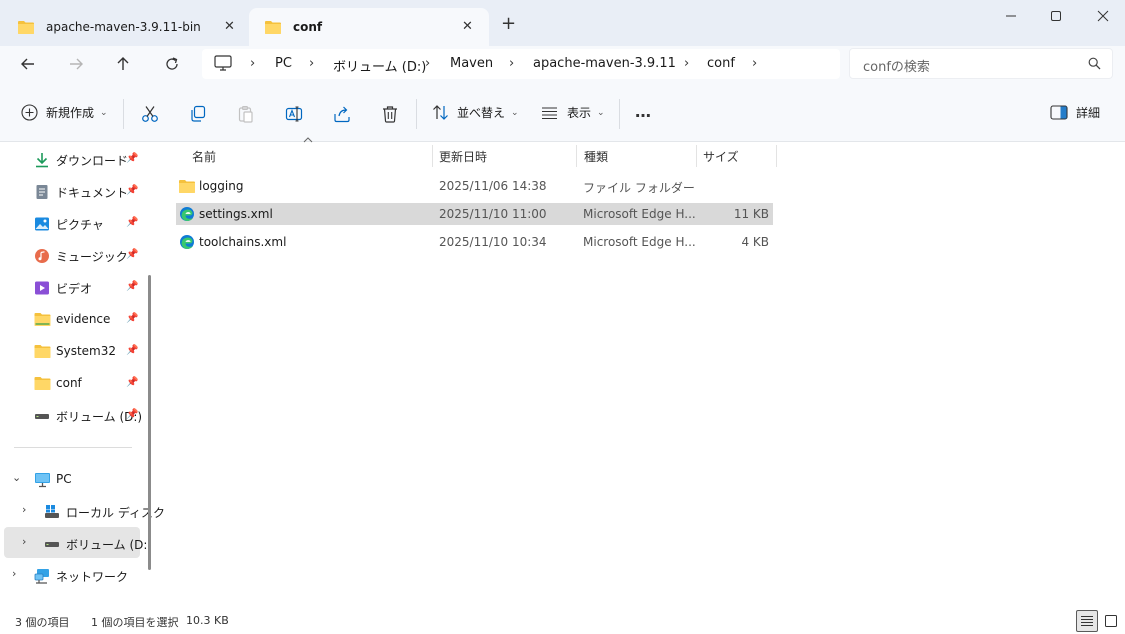 The height and width of the screenshot is (634, 1125). Describe the element at coordinates (42, 288) in the screenshot. I see `video-icon` at that location.